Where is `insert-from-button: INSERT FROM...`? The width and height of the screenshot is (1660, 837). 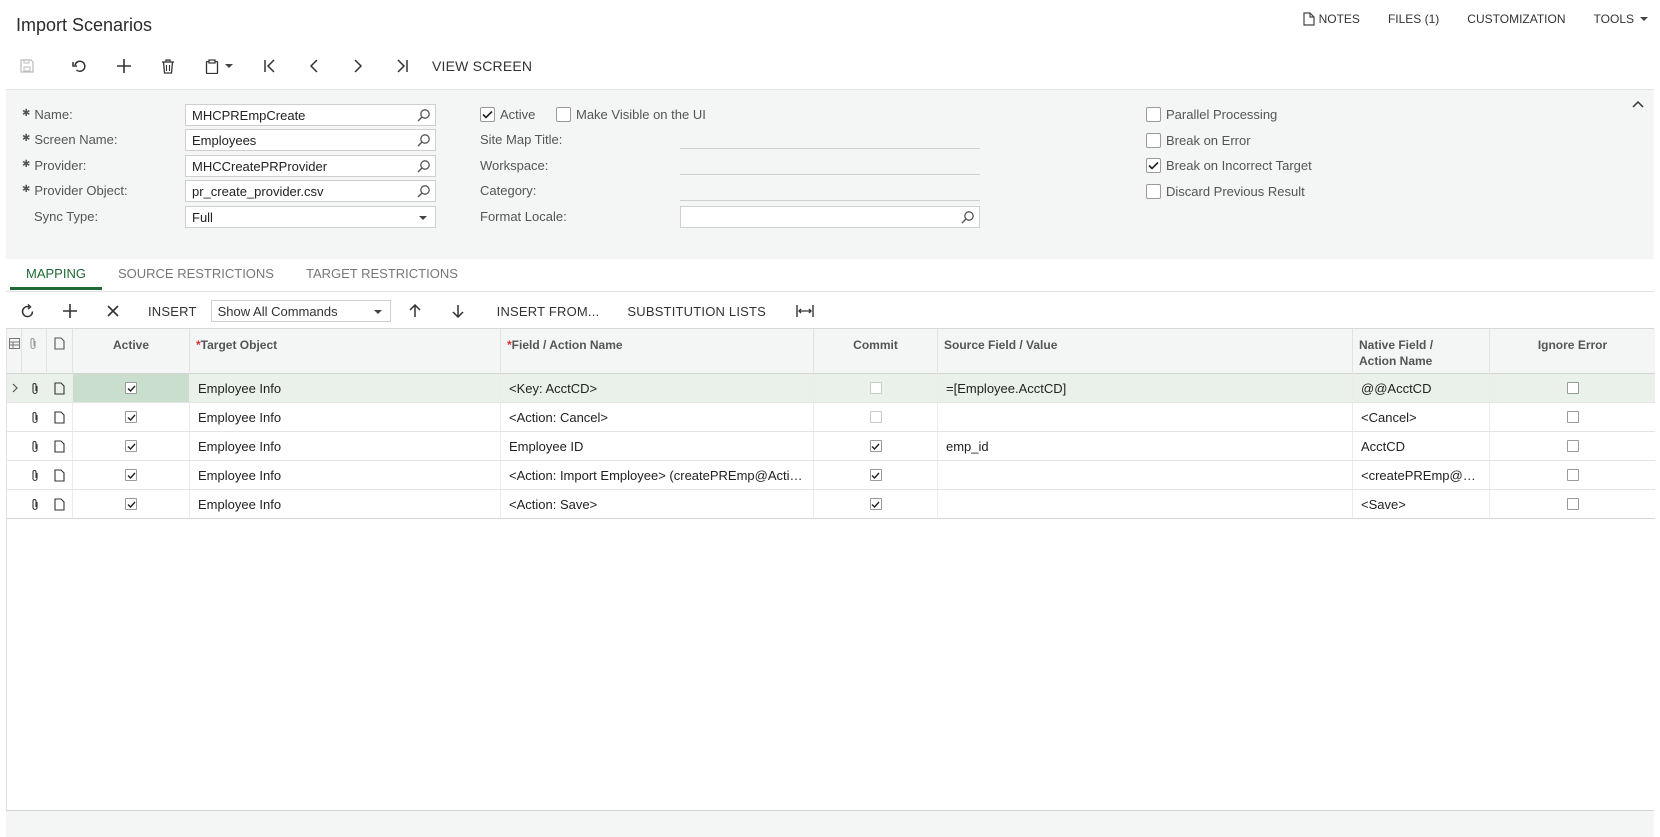
insert-from-button: INSERT FROM... is located at coordinates (548, 311).